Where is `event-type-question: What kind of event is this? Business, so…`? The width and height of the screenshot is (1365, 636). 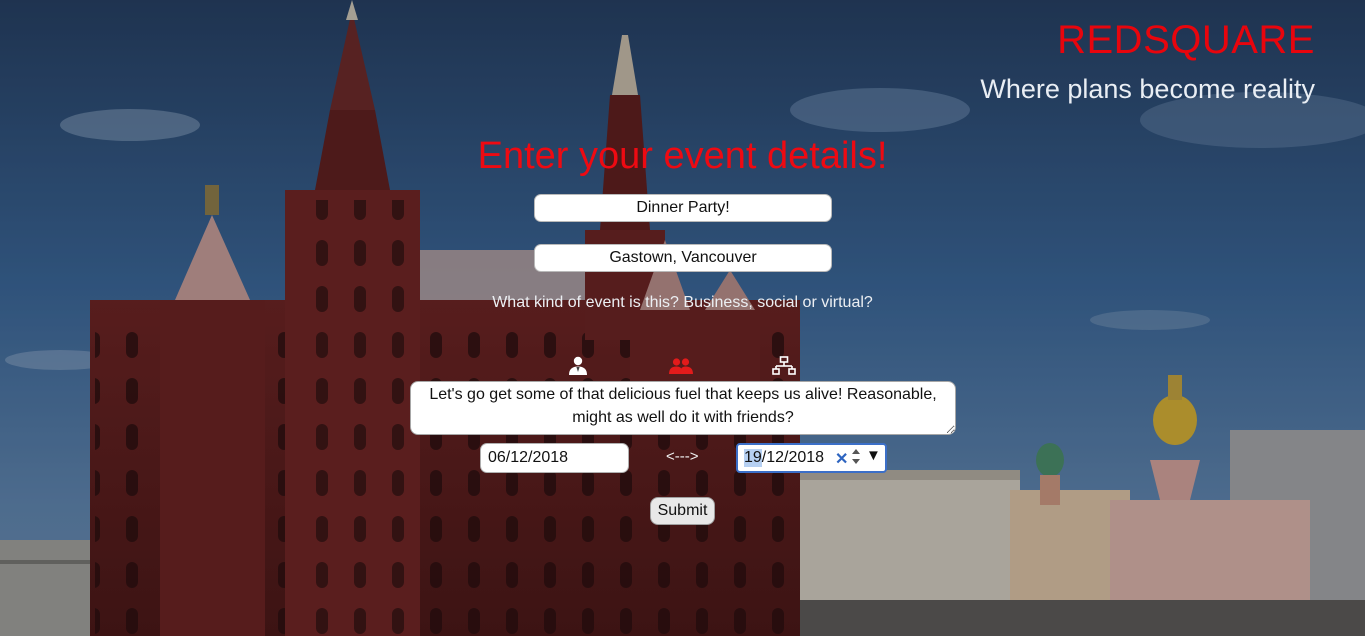
event-type-question: What kind of event is this? Business, so… is located at coordinates (682, 302).